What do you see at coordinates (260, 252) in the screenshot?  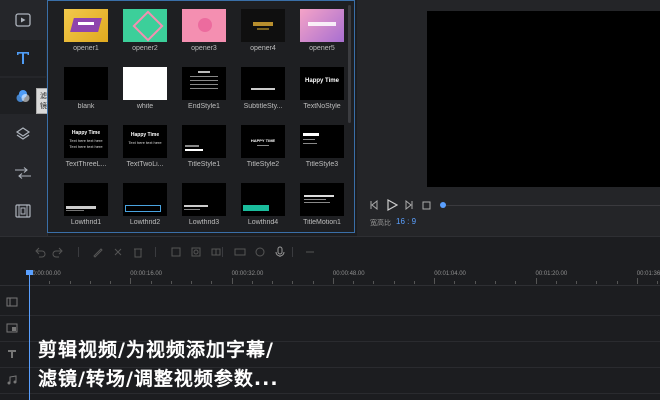 I see `speed-button` at bounding box center [260, 252].